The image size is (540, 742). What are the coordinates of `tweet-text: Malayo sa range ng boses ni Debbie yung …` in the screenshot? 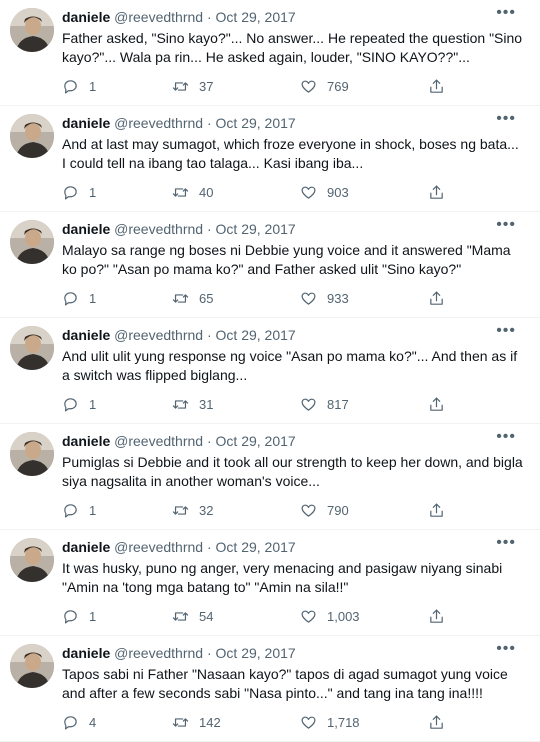 It's located at (286, 259).